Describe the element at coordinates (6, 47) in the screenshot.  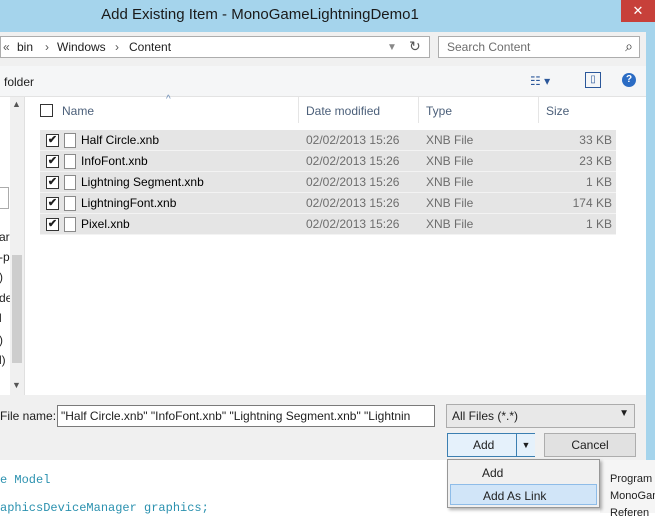
I see `overflow-chevron-icon: «` at that location.